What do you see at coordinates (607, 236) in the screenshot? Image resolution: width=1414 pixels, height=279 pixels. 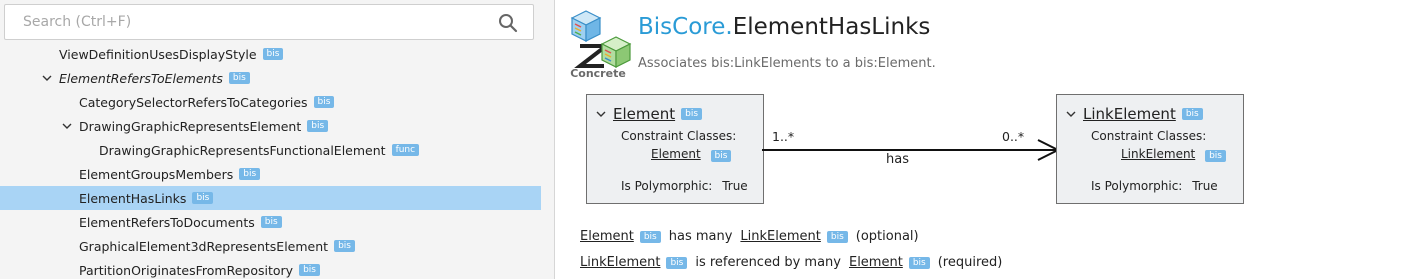 I see `subject-class-link: Element` at bounding box center [607, 236].